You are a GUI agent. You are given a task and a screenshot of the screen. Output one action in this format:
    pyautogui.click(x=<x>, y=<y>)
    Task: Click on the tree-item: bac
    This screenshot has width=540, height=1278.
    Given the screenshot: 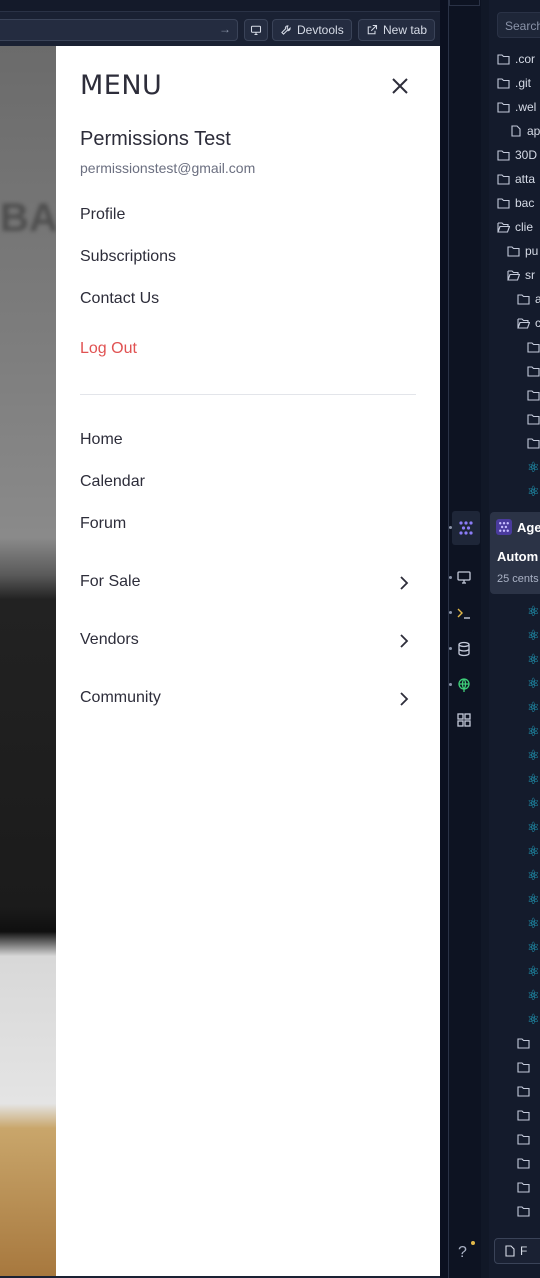 What is the action you would take?
    pyautogui.click(x=515, y=203)
    